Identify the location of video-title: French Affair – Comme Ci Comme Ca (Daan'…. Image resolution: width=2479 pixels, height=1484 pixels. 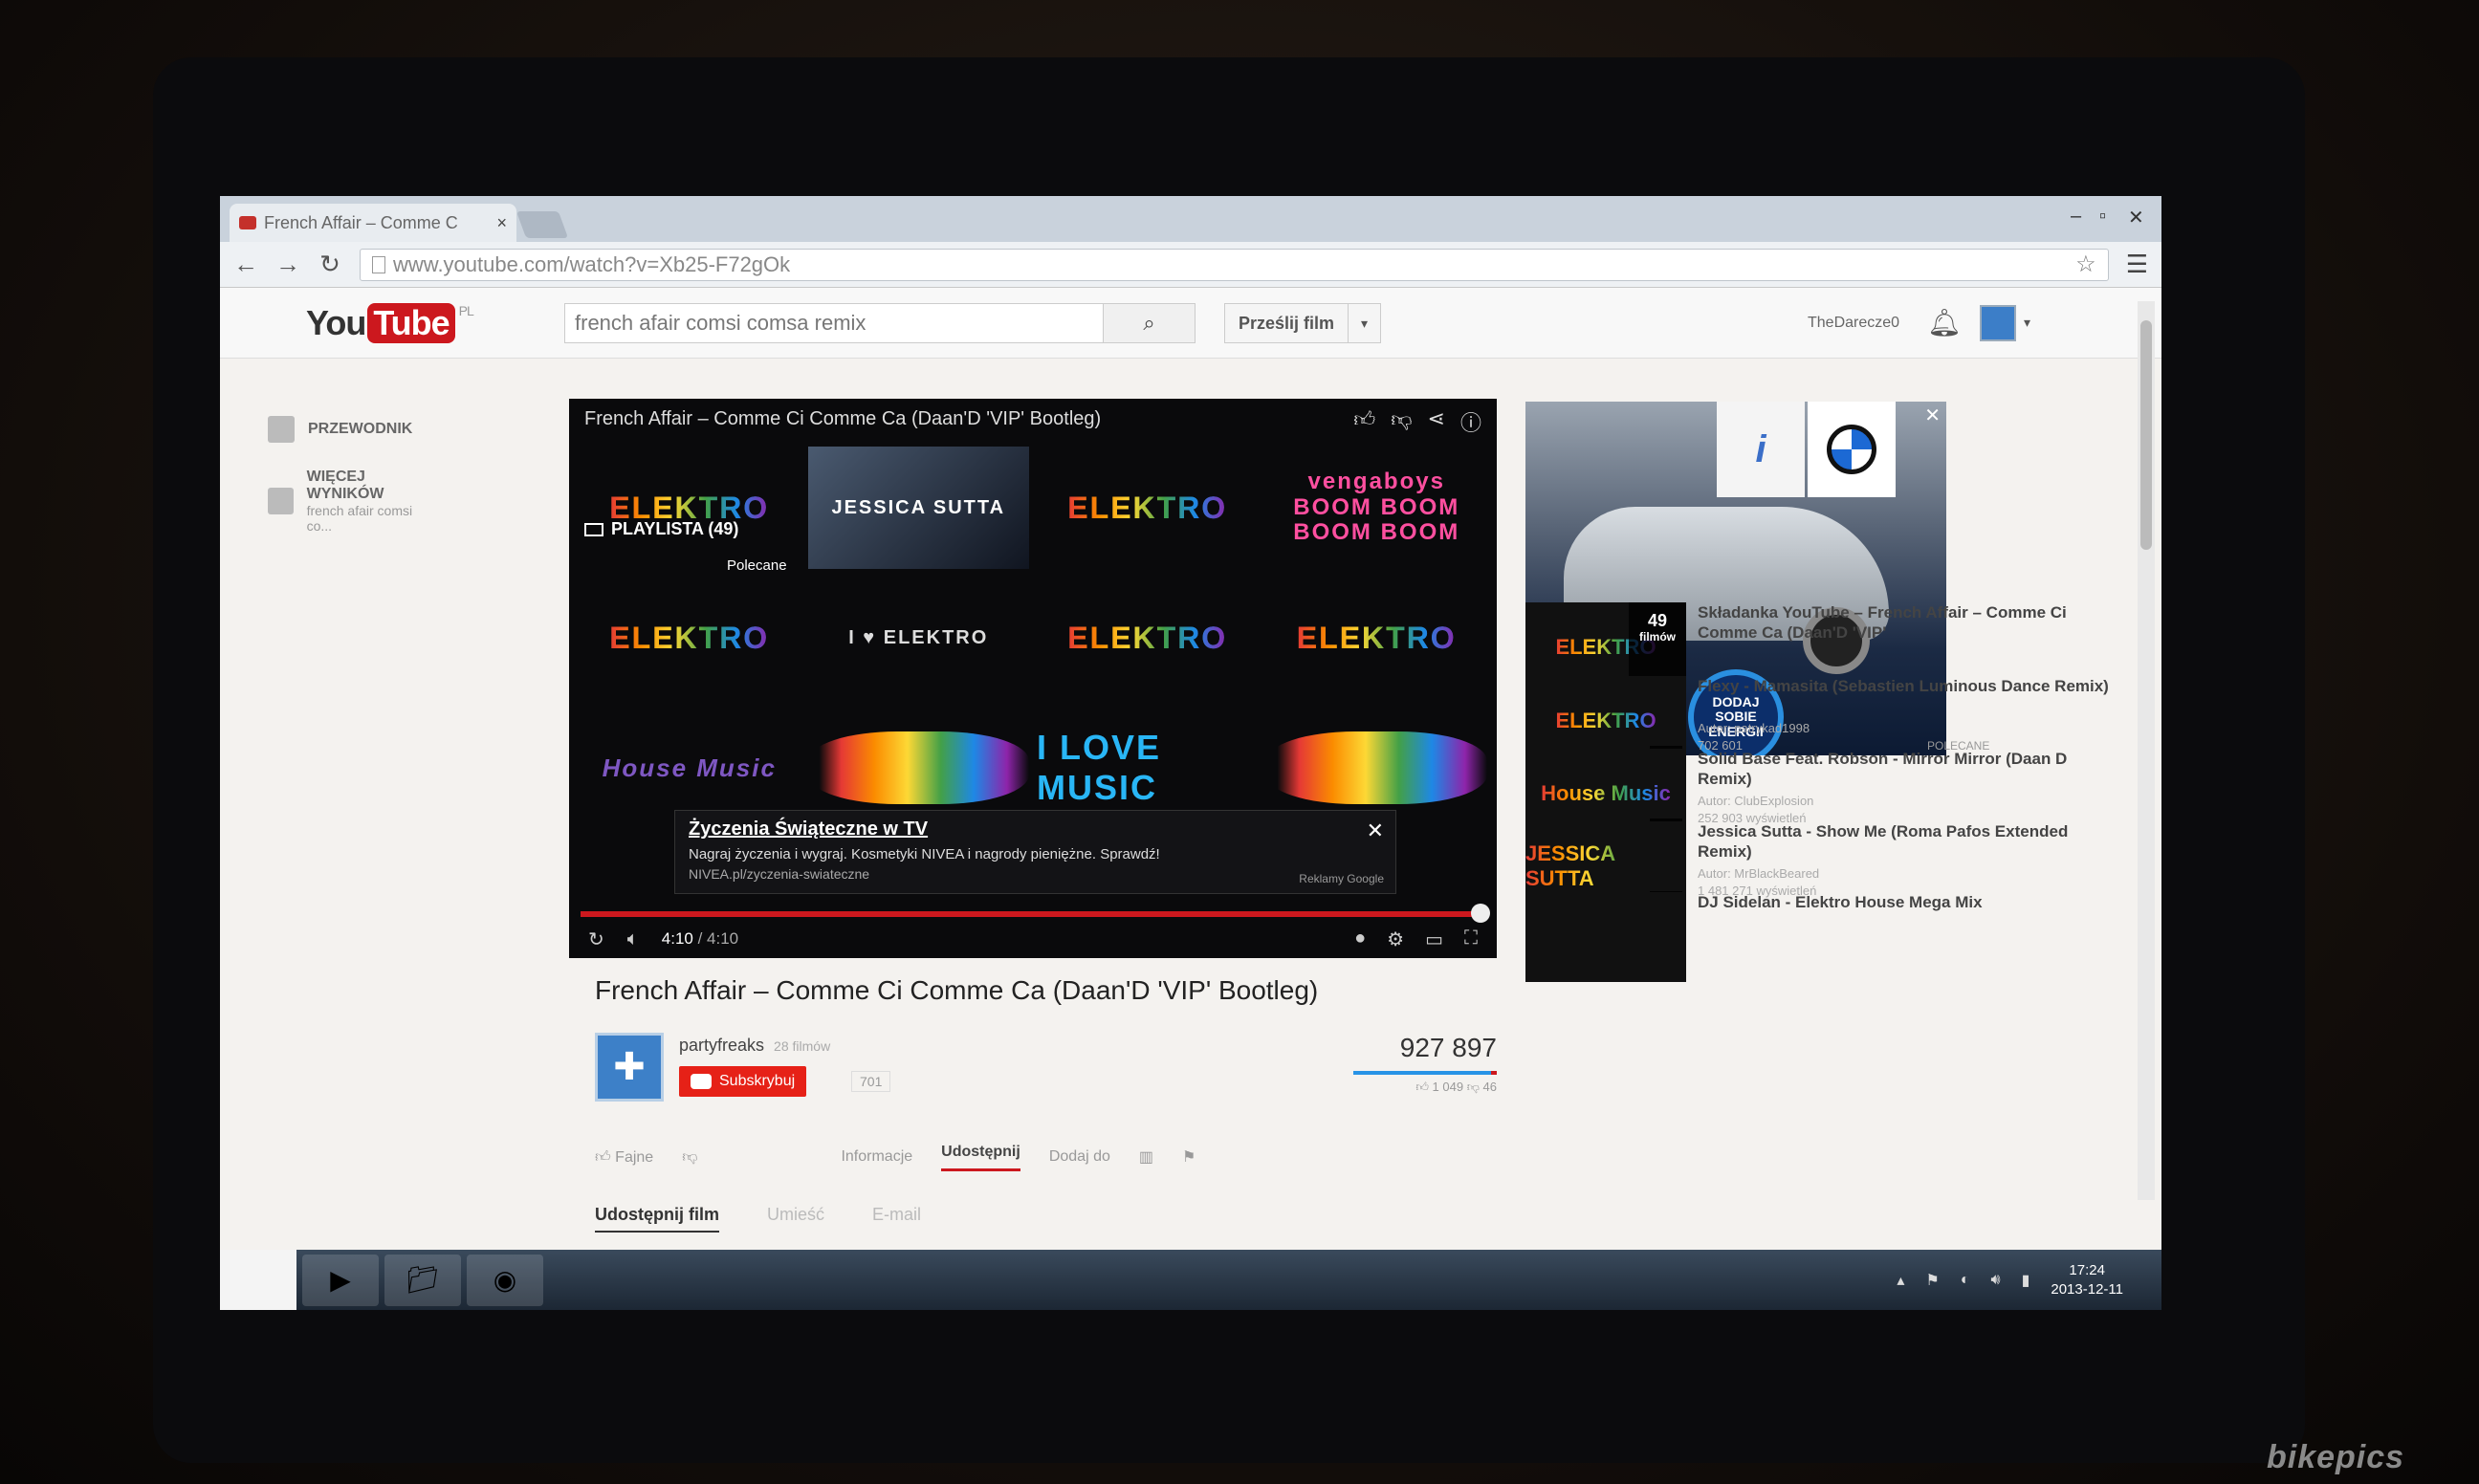
(957, 990).